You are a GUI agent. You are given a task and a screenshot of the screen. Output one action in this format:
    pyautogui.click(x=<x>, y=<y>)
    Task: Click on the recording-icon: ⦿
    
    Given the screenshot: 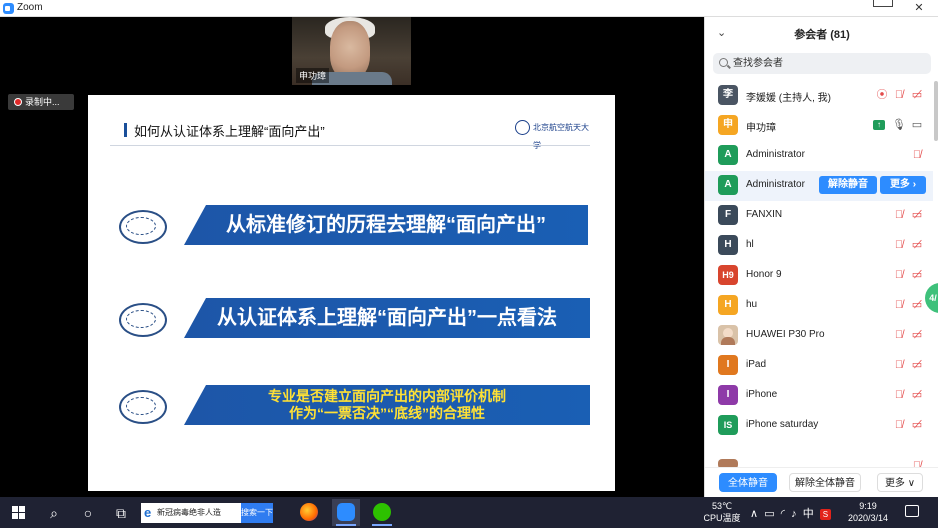 What is the action you would take?
    pyautogui.click(x=882, y=95)
    